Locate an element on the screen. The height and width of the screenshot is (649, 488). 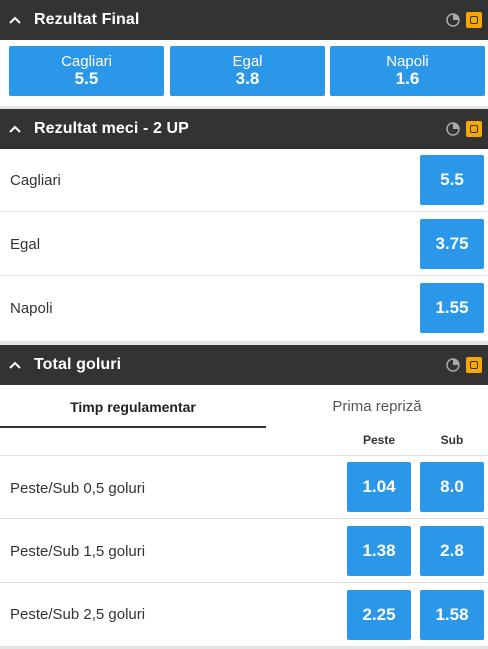
odd-button: 3.75 is located at coordinates (452, 244).